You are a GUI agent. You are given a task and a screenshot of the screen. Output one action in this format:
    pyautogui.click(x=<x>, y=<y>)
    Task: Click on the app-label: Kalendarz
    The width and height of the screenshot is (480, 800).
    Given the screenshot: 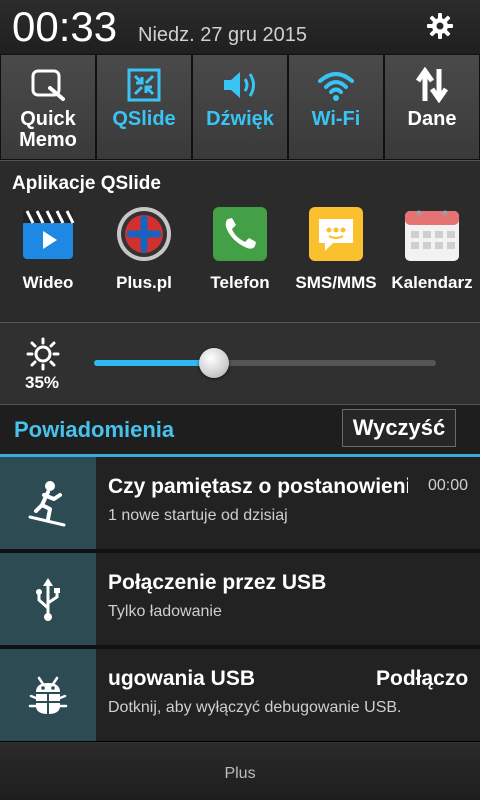 What is the action you would take?
    pyautogui.click(x=432, y=282)
    